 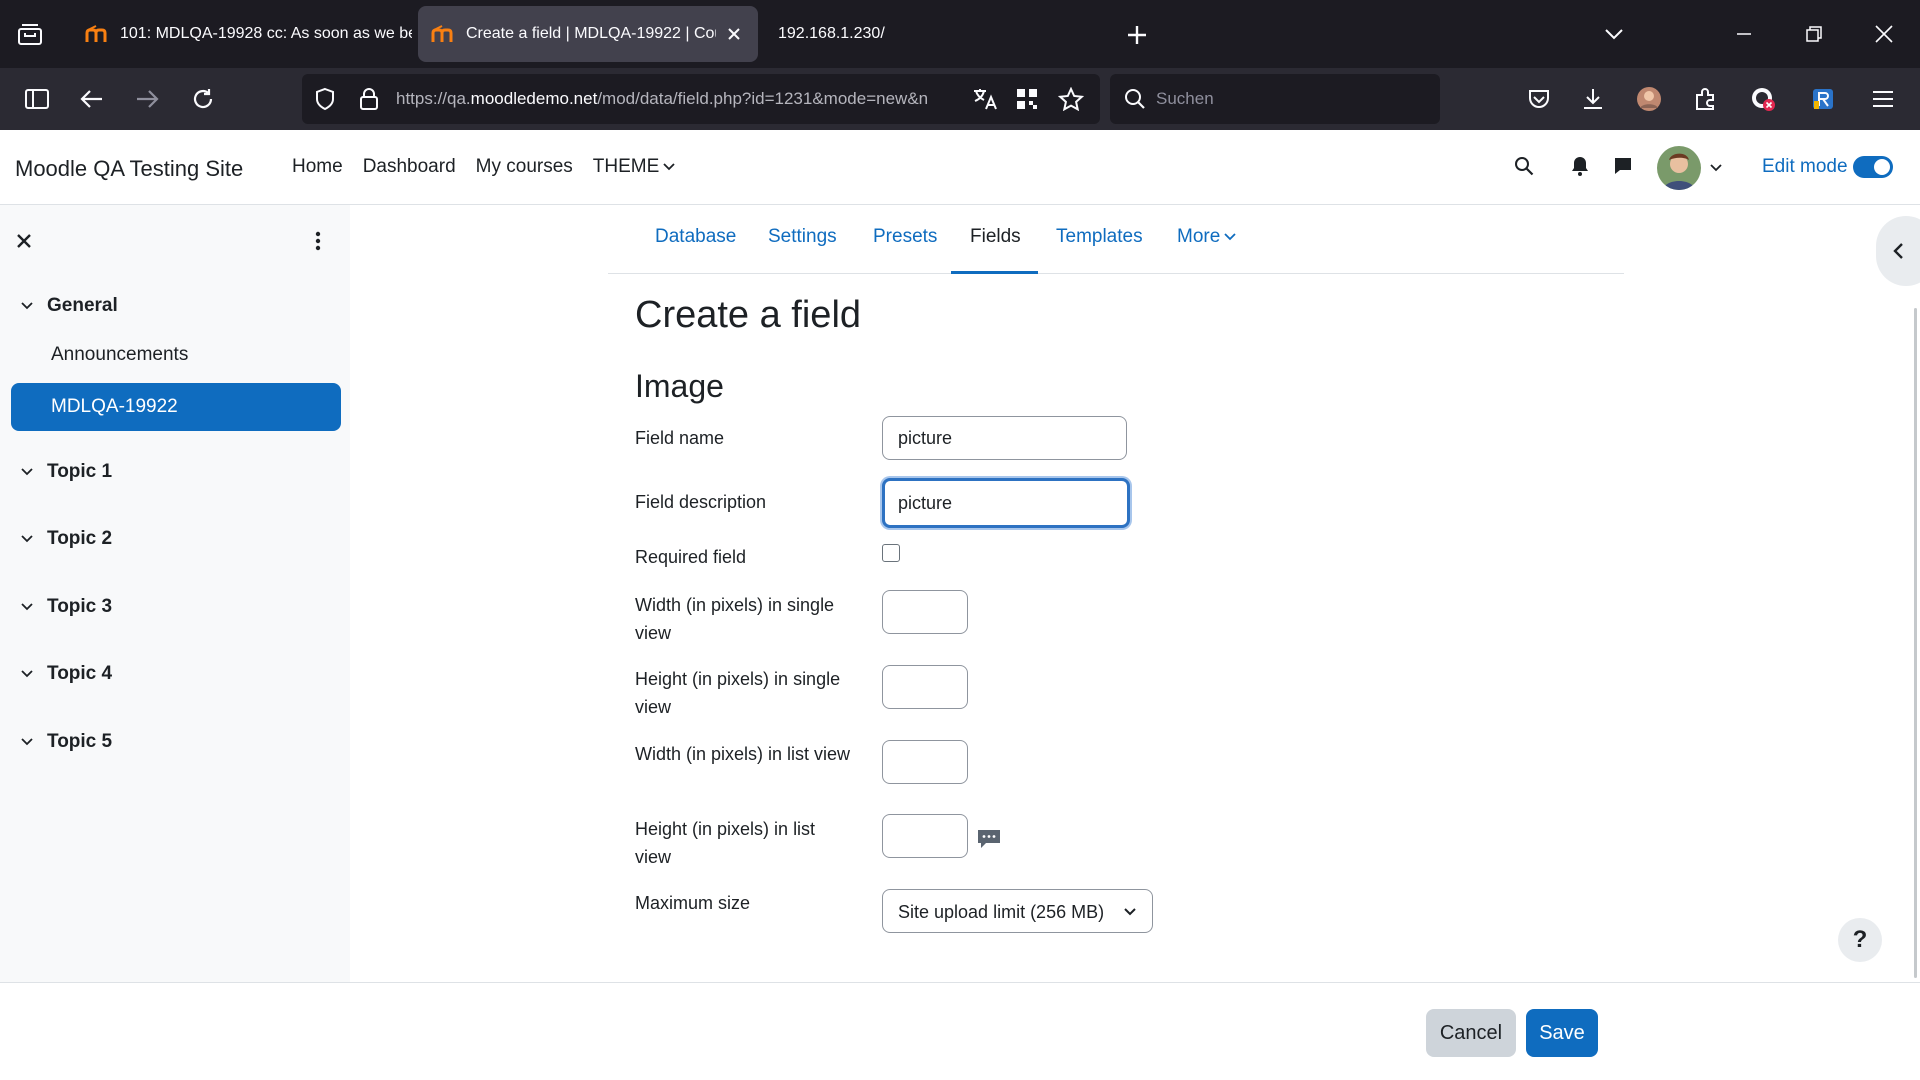 What do you see at coordinates (24, 241) in the screenshot?
I see `close-icon` at bounding box center [24, 241].